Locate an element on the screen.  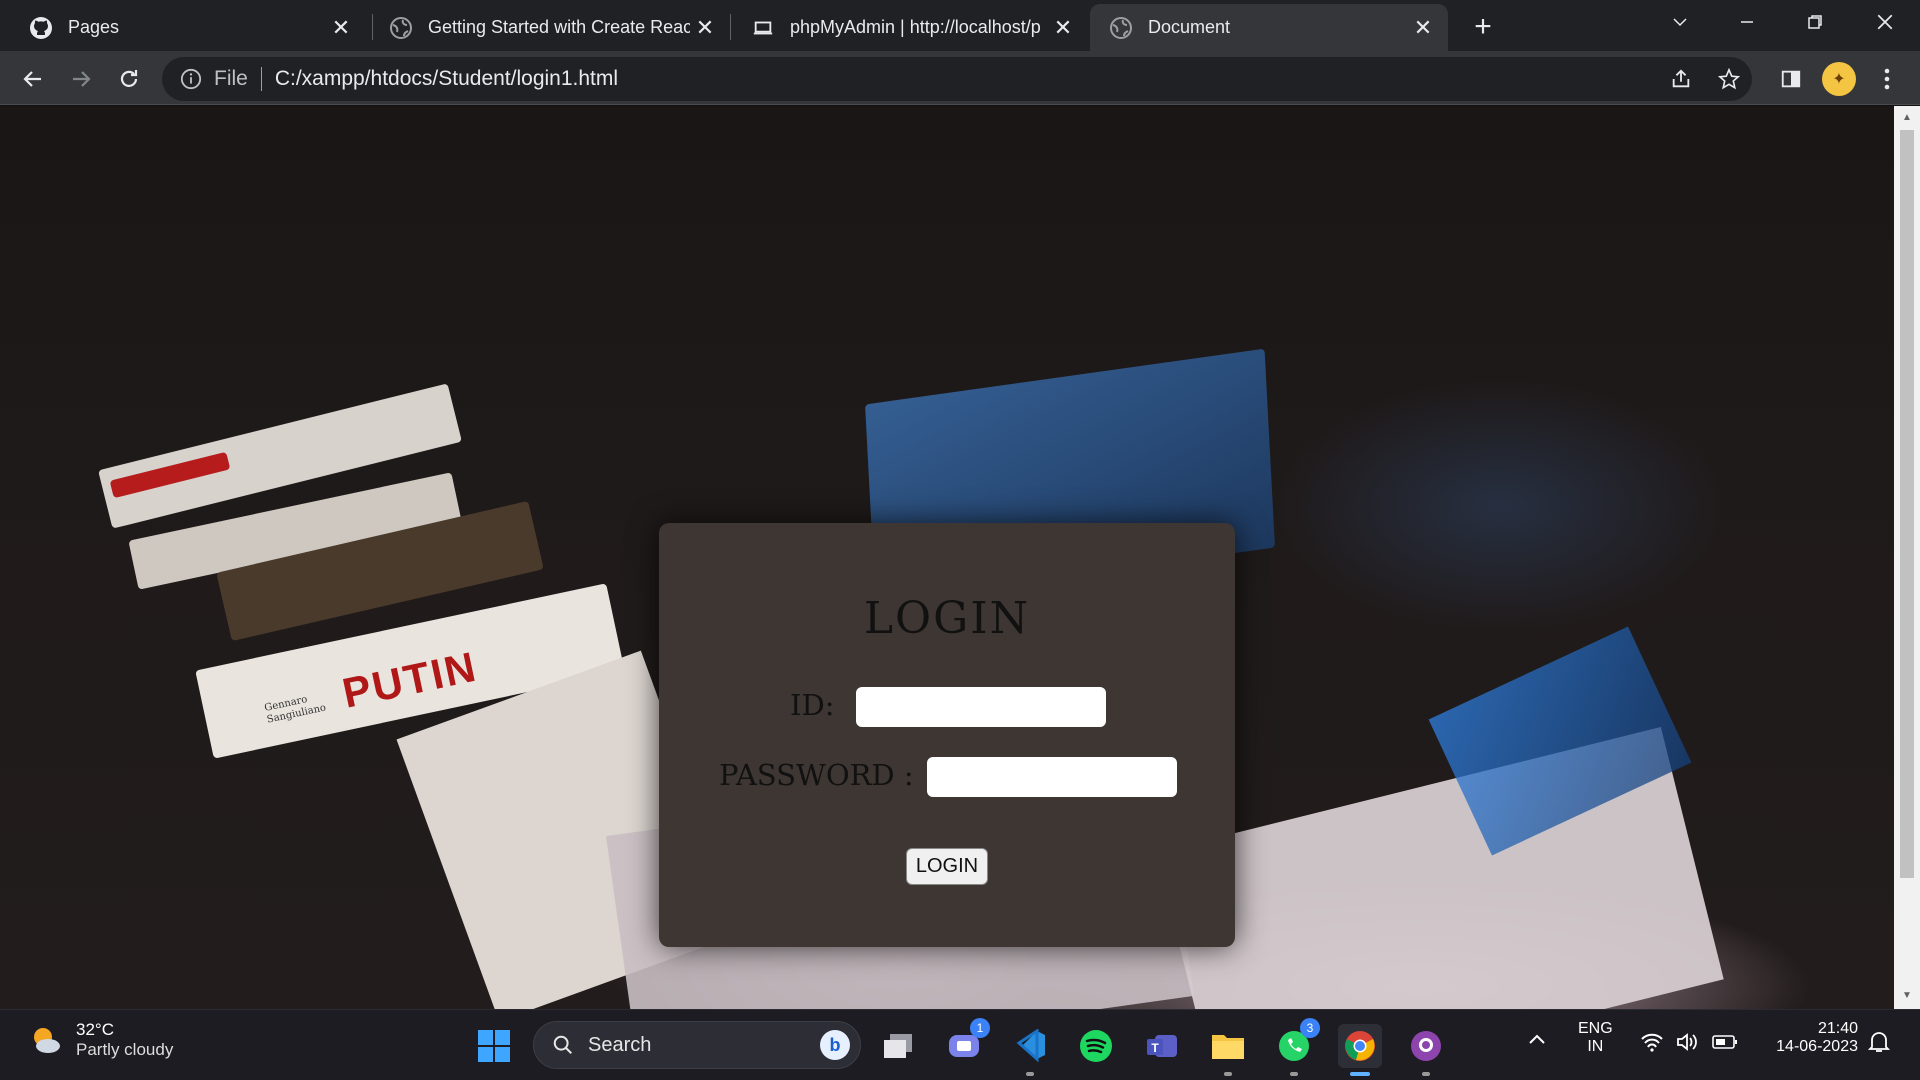
tab-pages: Pages ✕ is located at coordinates (183, 27).